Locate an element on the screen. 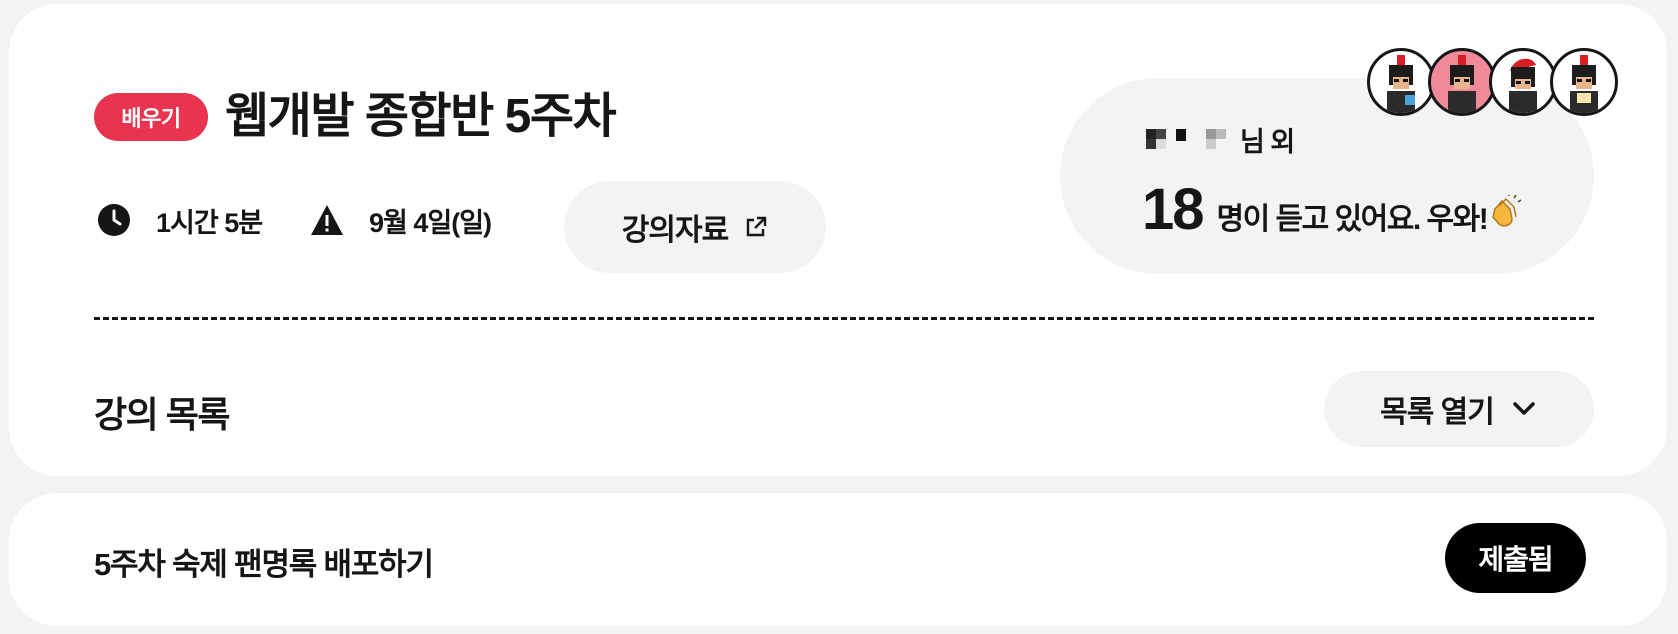 The image size is (1678, 634). listener-names: 님 외 is located at coordinates (1220, 139).